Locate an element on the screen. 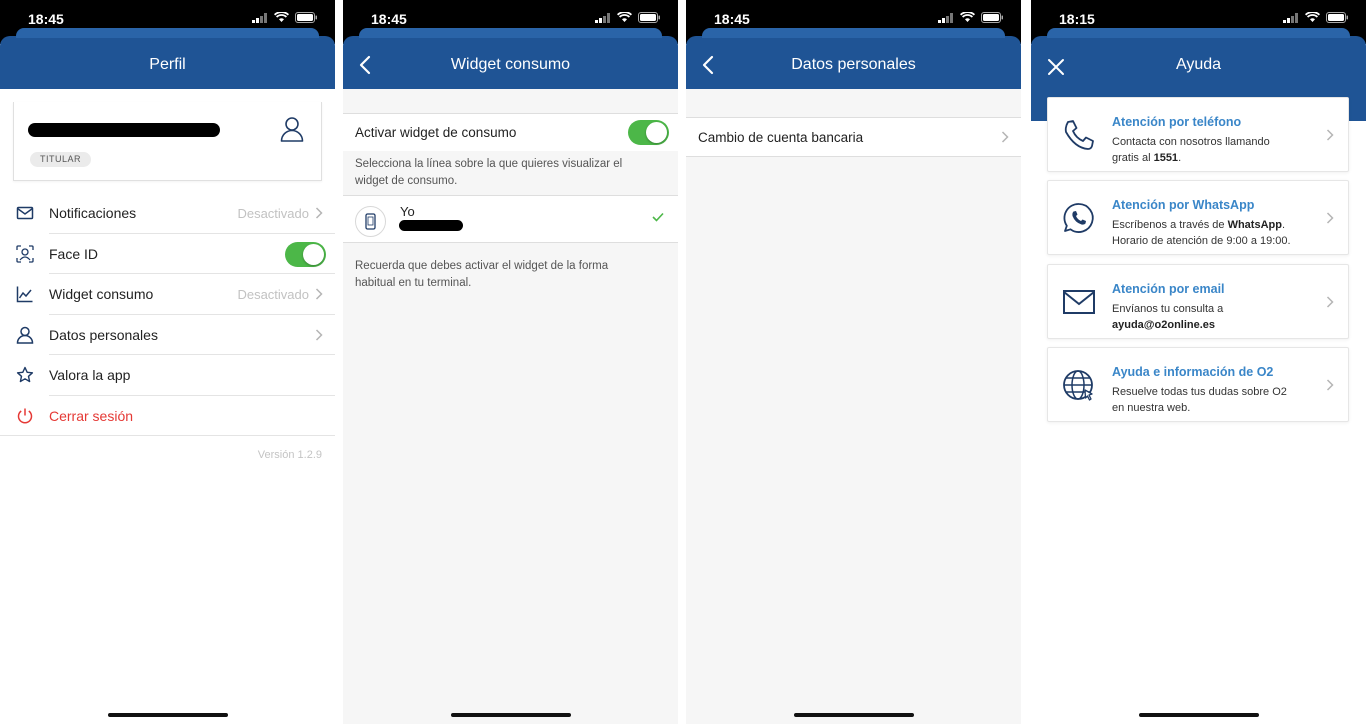 The height and width of the screenshot is (724, 1366). desc-line: Resuelve todas tus dudas sobre O2 is located at coordinates (1199, 392).